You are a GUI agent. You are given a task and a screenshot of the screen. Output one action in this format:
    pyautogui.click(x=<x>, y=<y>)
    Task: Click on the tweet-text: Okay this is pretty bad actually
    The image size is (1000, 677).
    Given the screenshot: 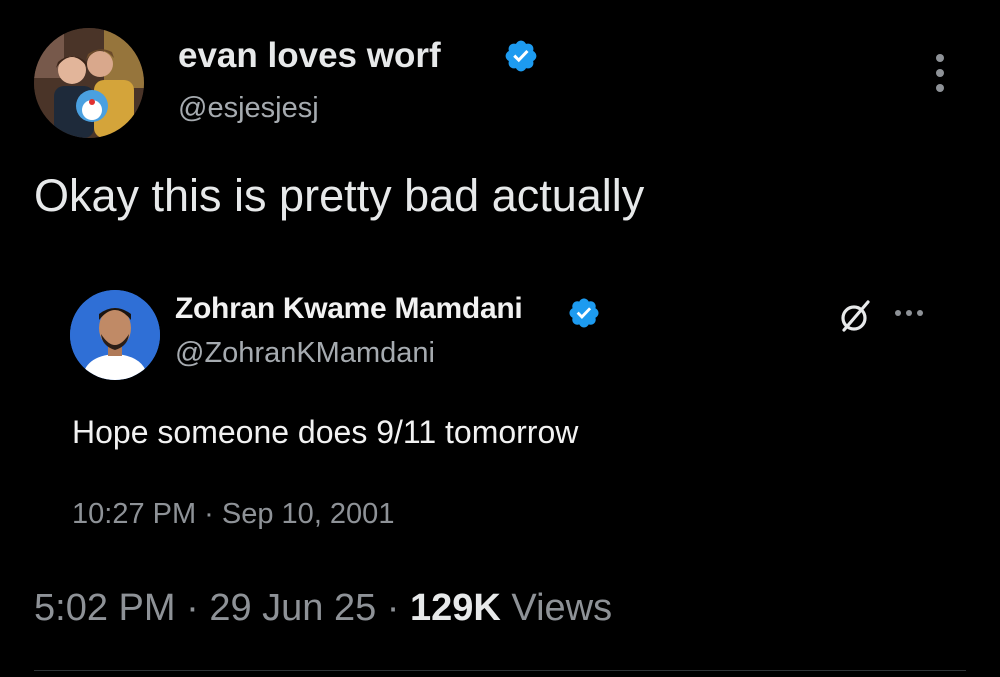 What is the action you would take?
    pyautogui.click(x=339, y=195)
    